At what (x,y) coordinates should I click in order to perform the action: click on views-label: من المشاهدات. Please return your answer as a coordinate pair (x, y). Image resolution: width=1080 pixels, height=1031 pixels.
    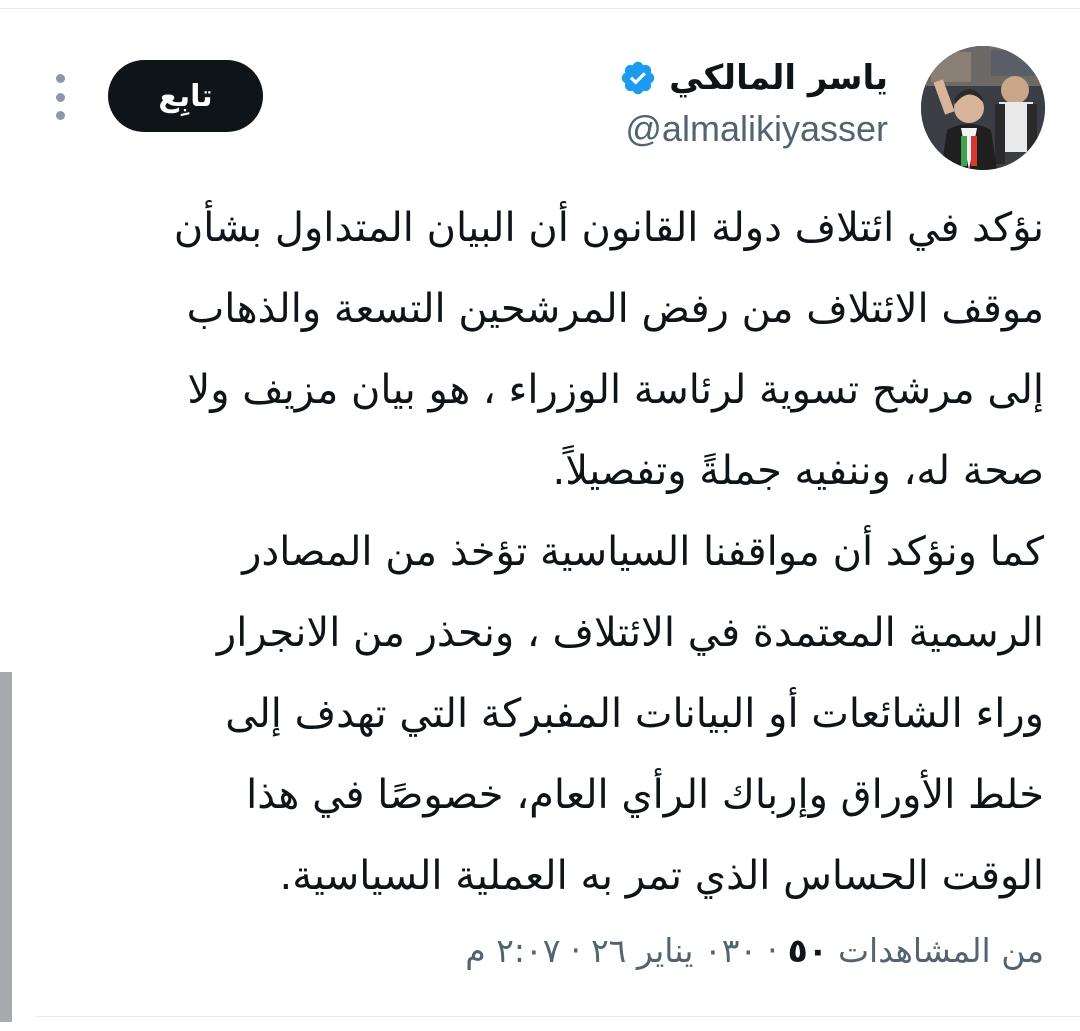
    Looking at the image, I should click on (940, 950).